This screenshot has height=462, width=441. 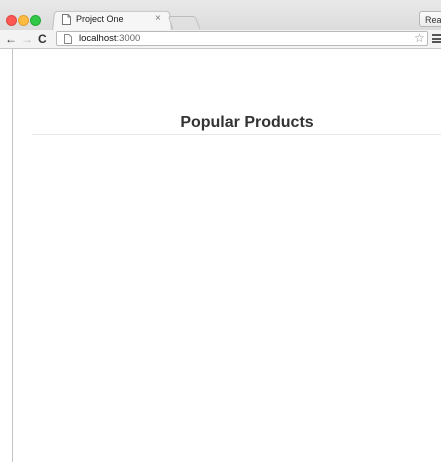 What do you see at coordinates (247, 122) in the screenshot?
I see `page-title: Popular Products` at bounding box center [247, 122].